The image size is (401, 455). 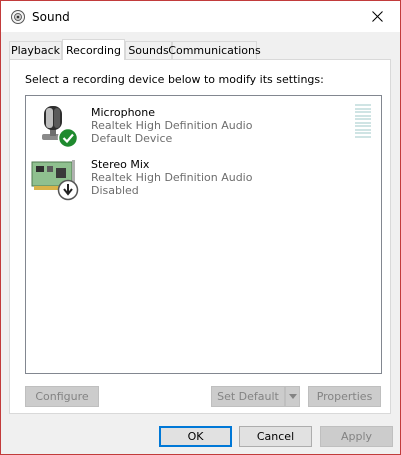 I want to click on device-status: Disabled, so click(x=115, y=190).